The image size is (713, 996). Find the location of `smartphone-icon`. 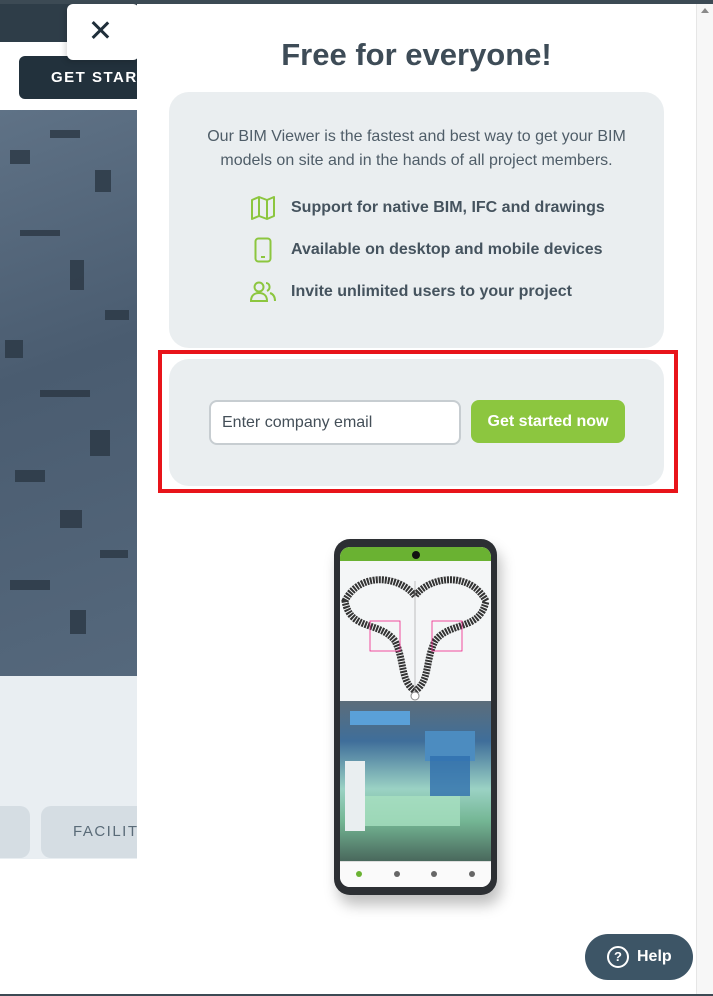

smartphone-icon is located at coordinates (263, 250).